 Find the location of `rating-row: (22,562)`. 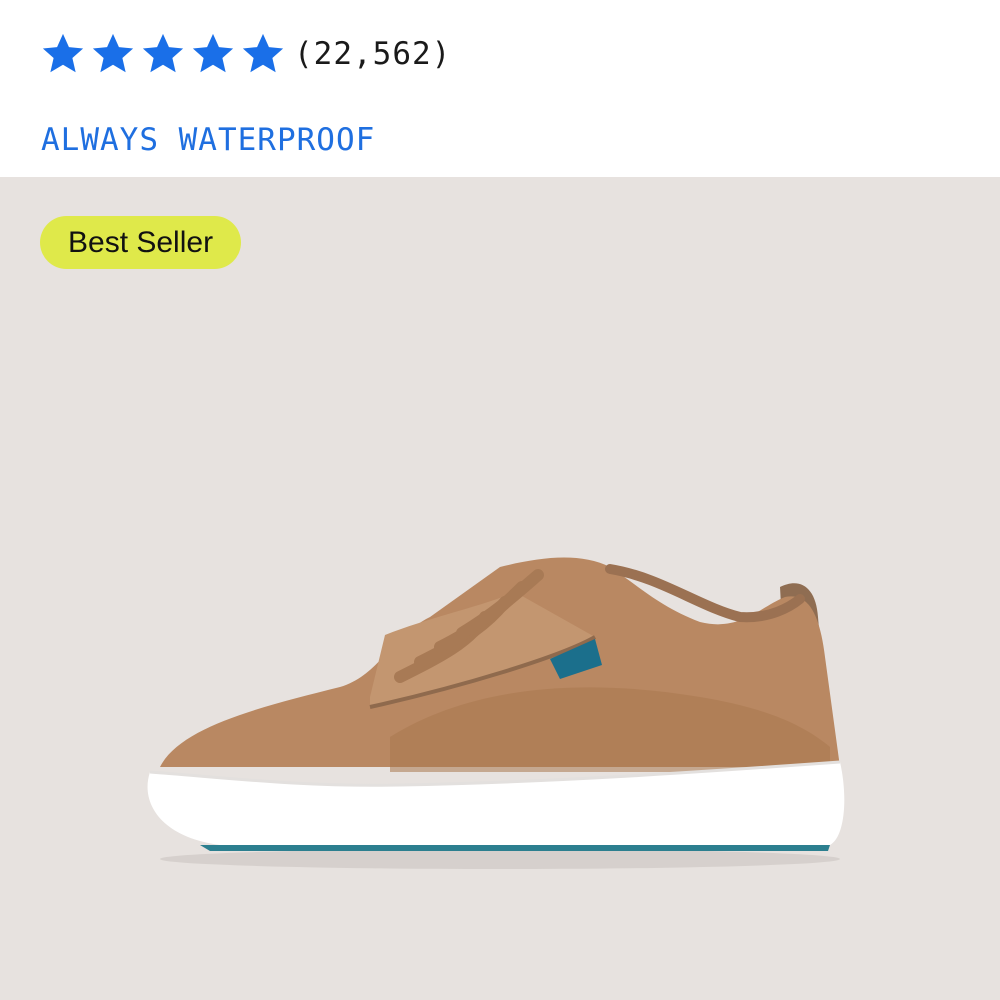

rating-row: (22,562) is located at coordinates (245, 54).